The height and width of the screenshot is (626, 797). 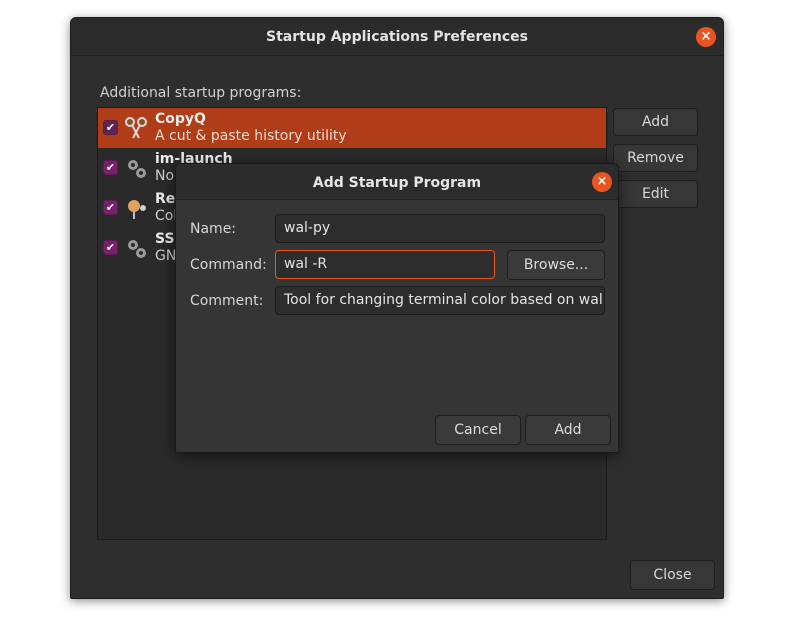 I want to click on add-button: Add, so click(x=655, y=122).